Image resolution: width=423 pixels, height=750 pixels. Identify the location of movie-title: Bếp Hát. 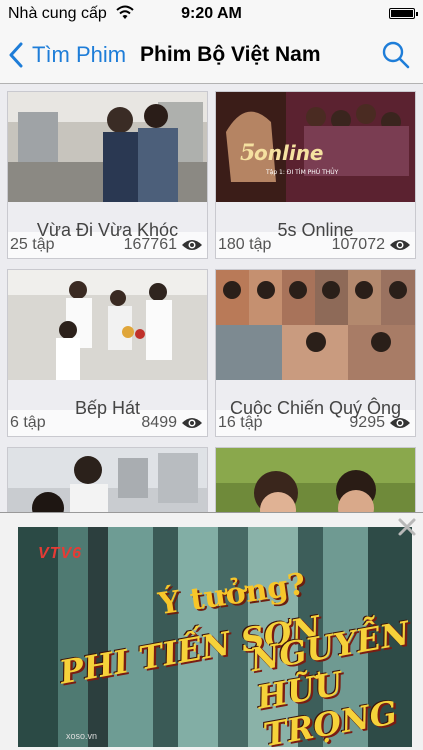
(107, 407).